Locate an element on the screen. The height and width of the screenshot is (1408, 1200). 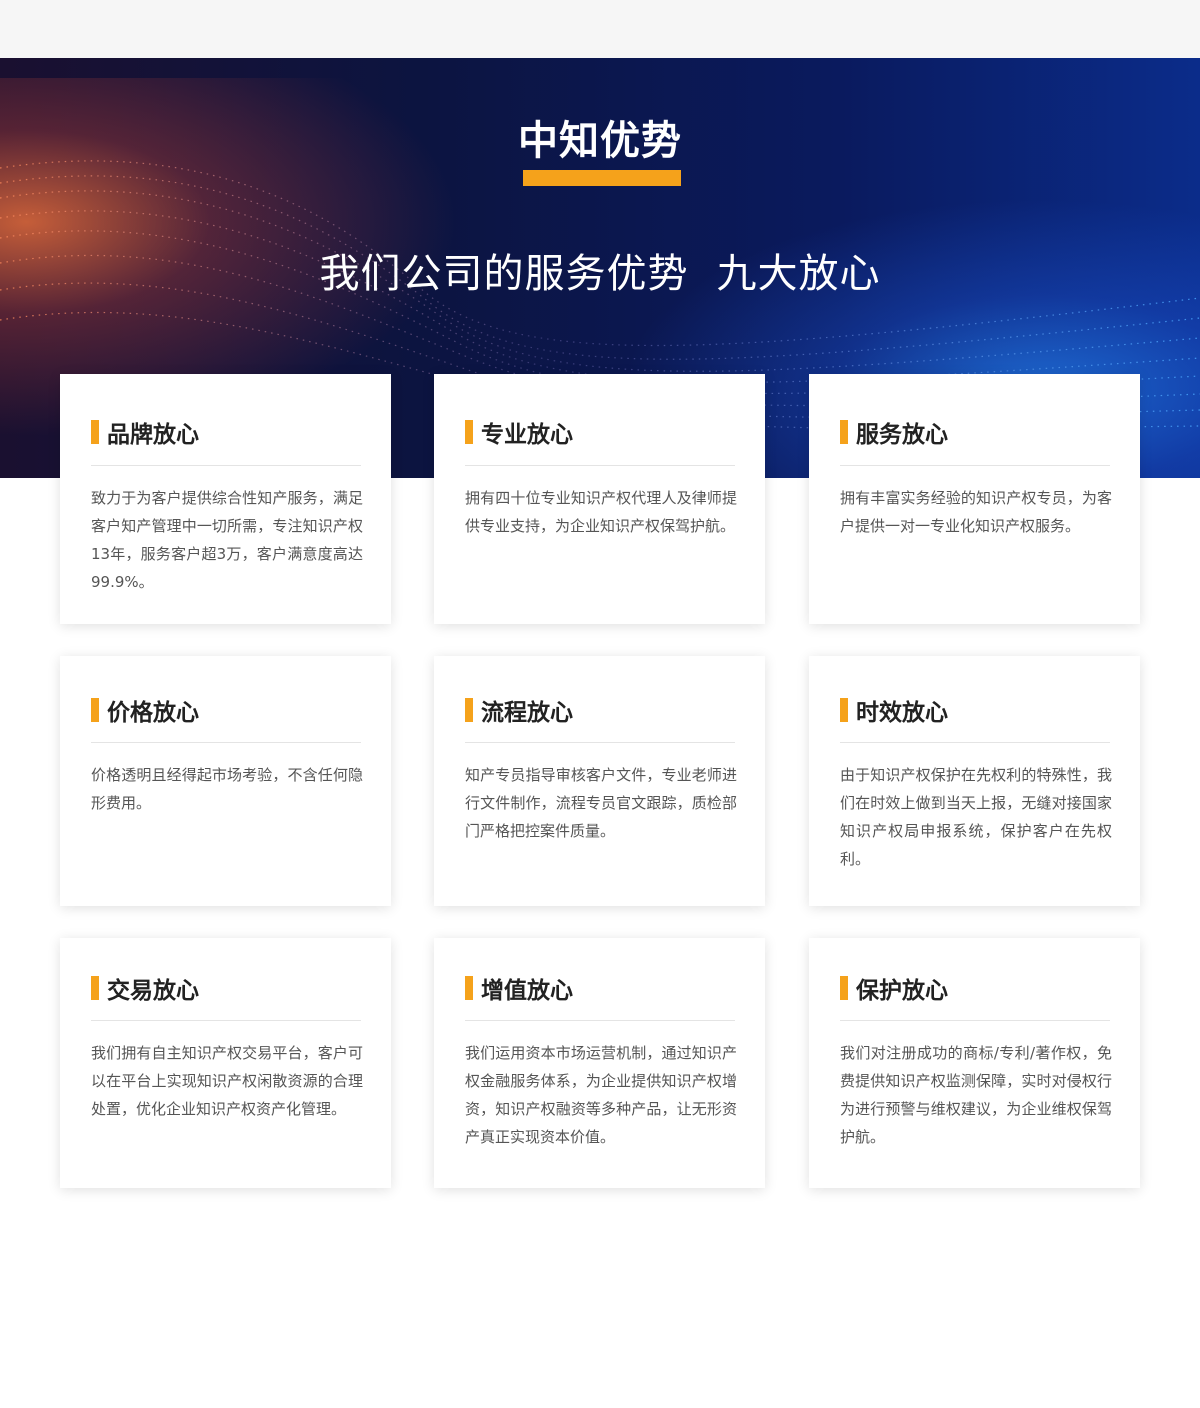
card-header: 保护放心 is located at coordinates (894, 989).